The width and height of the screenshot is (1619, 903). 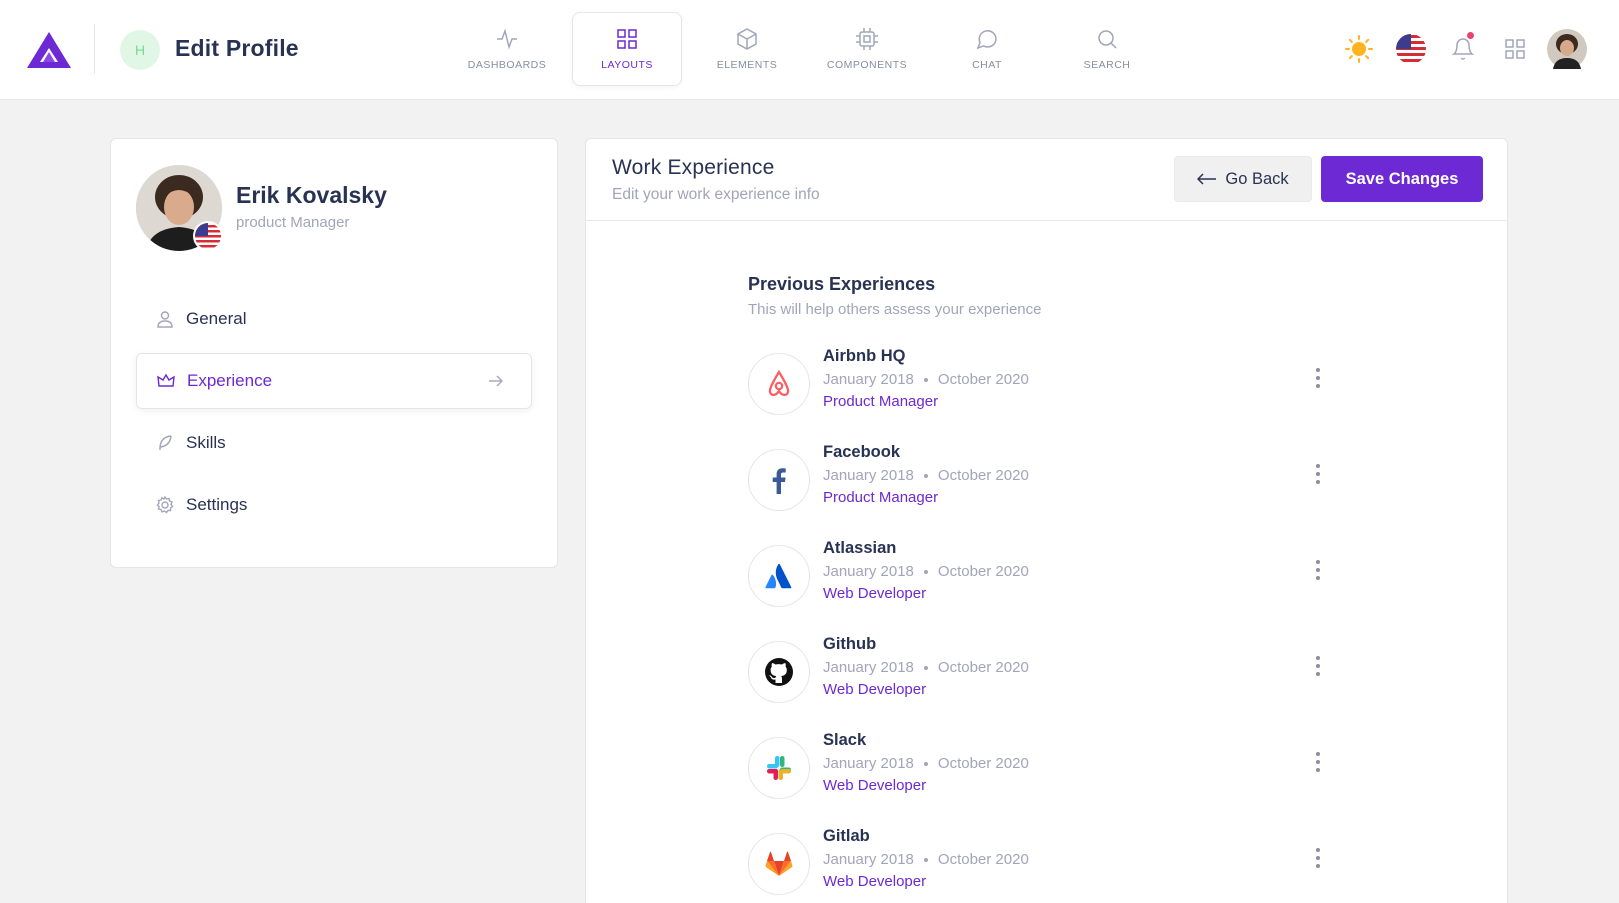 What do you see at coordinates (779, 672) in the screenshot?
I see `github-logo-icon` at bounding box center [779, 672].